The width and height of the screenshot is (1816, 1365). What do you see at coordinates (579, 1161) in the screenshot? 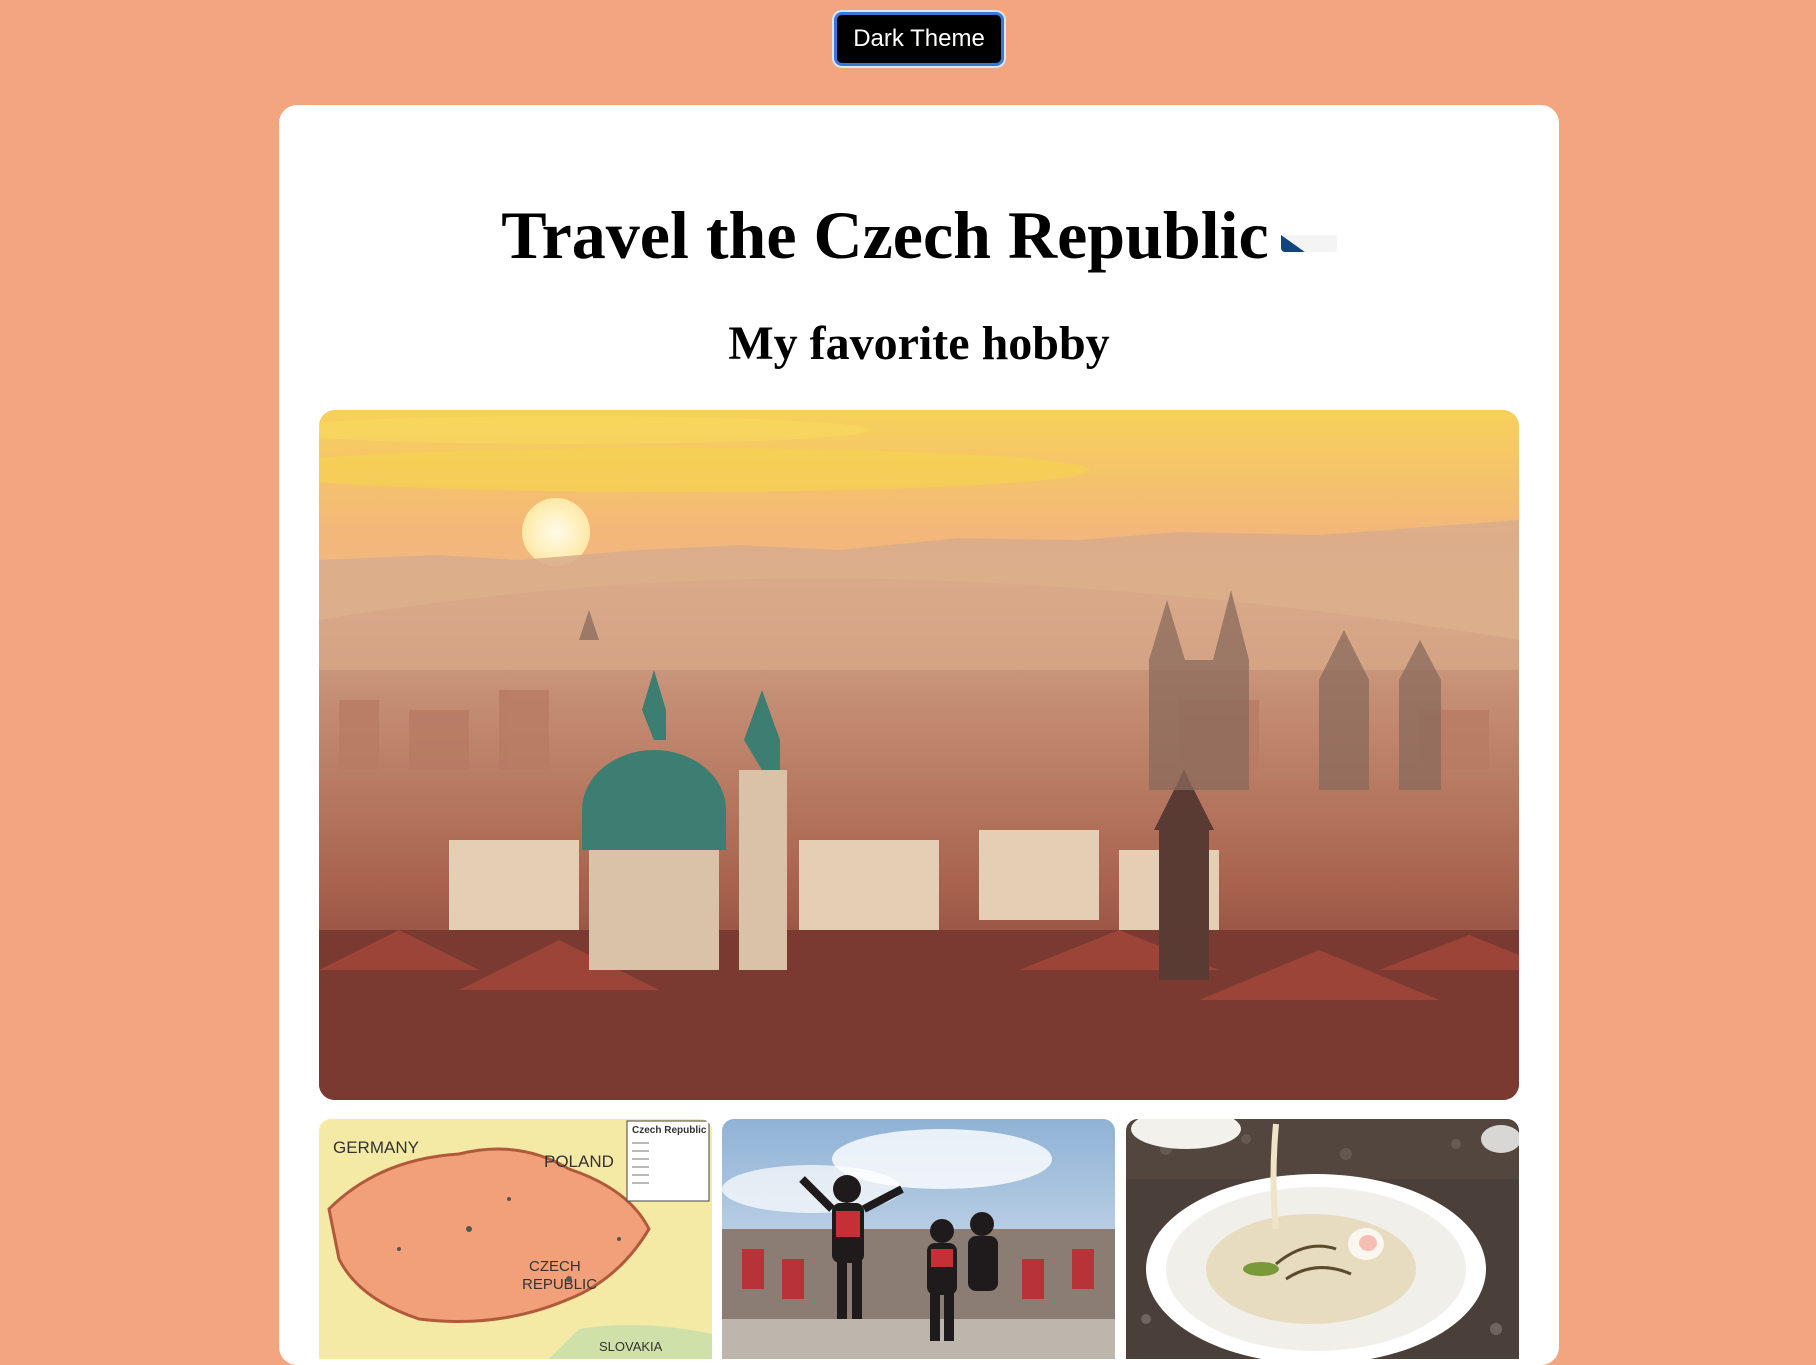
I see `map-label-poland: POLAND` at bounding box center [579, 1161].